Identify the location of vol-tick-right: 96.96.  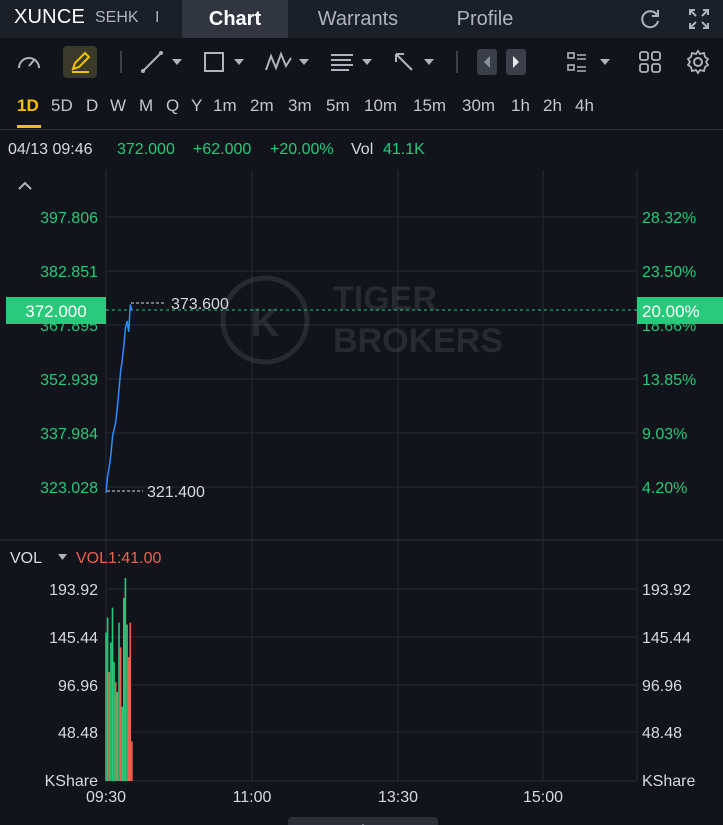
(662, 686).